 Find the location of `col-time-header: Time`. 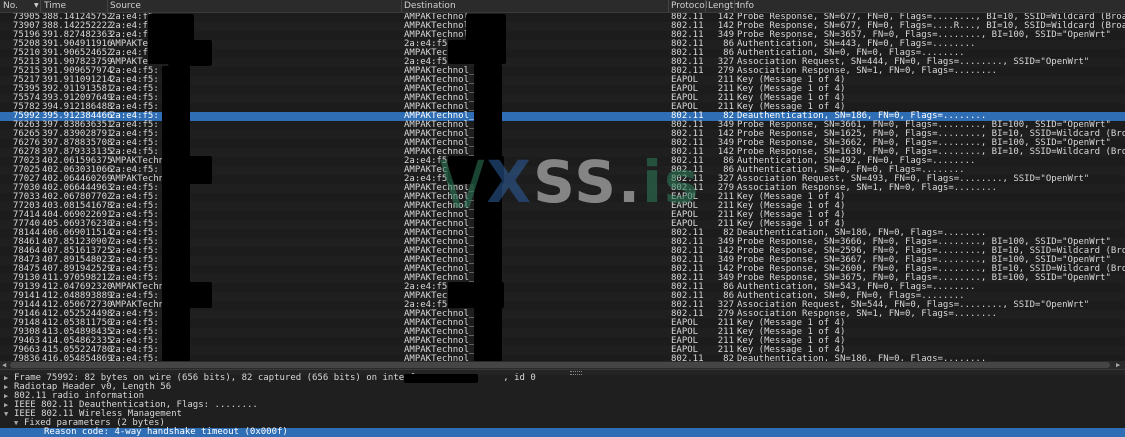

col-time-header: Time is located at coordinates (55, 6).